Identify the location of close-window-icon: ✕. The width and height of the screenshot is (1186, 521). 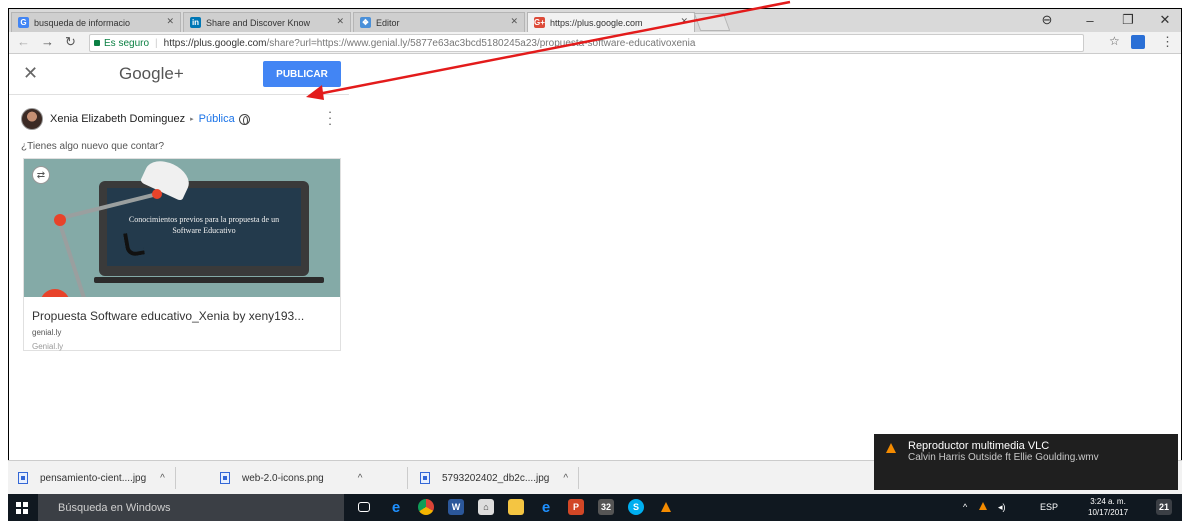
(1165, 20).